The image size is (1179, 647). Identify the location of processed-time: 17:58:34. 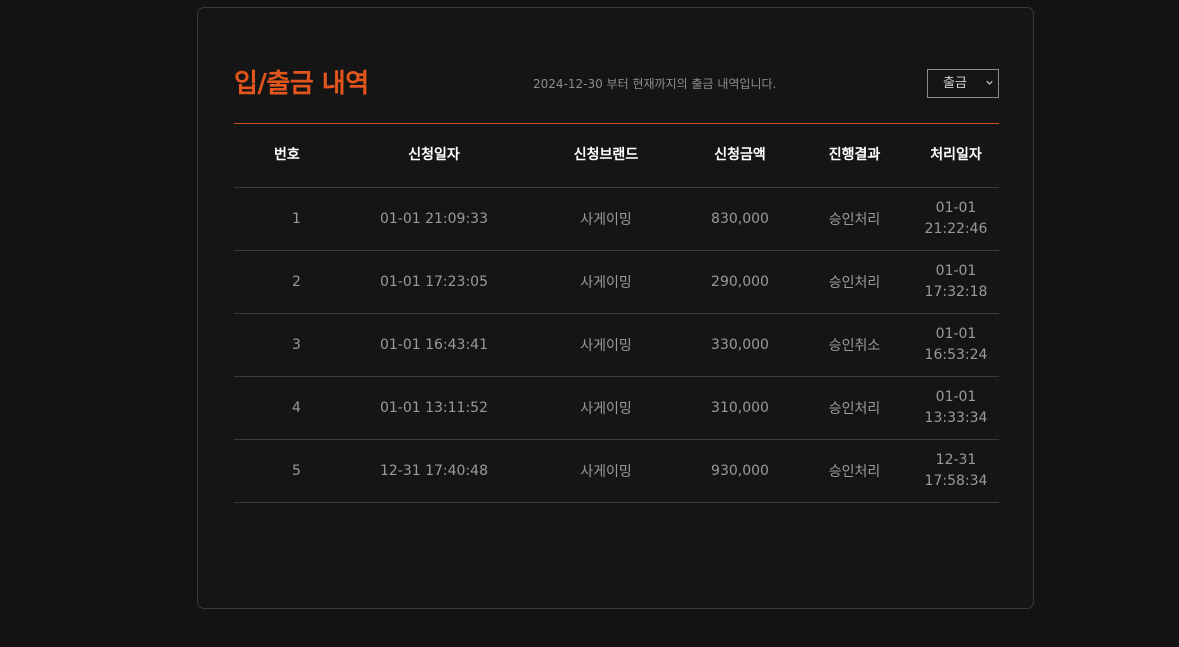
(956, 481).